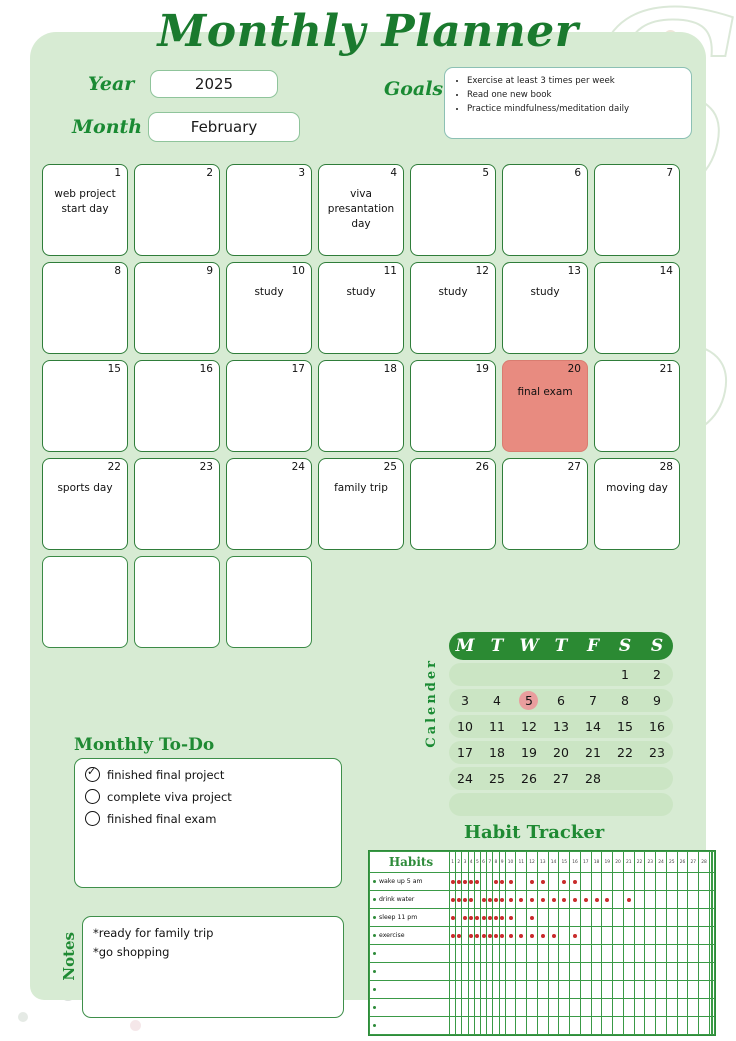 Image resolution: width=736 pixels, height=1041 pixels. Describe the element at coordinates (545, 308) in the screenshot. I see `calendar-day-cell: 13 study` at that location.